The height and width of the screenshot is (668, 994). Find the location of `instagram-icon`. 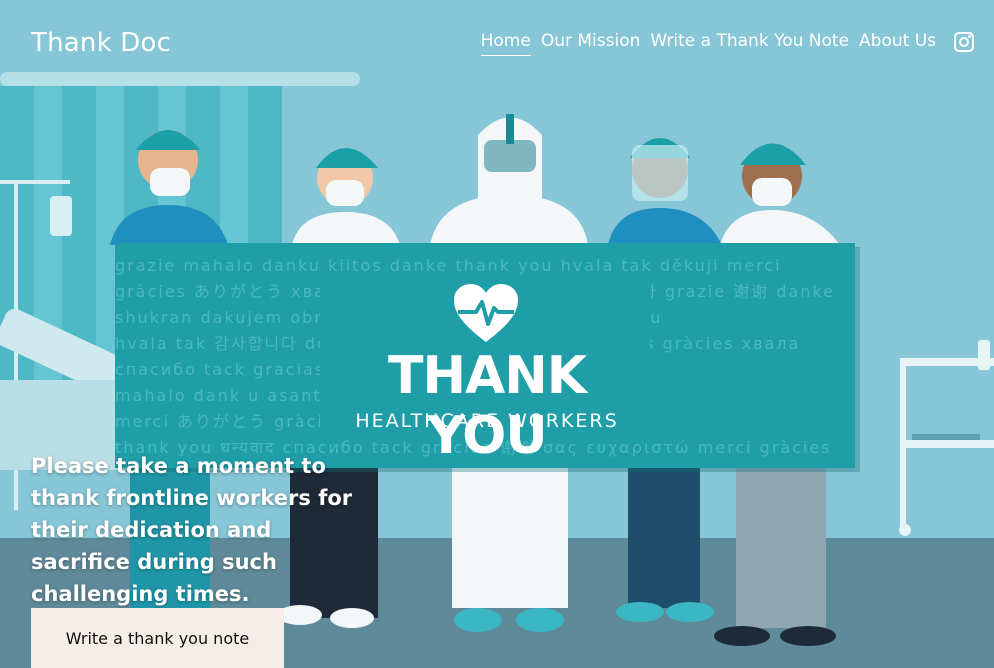

instagram-icon is located at coordinates (964, 42).